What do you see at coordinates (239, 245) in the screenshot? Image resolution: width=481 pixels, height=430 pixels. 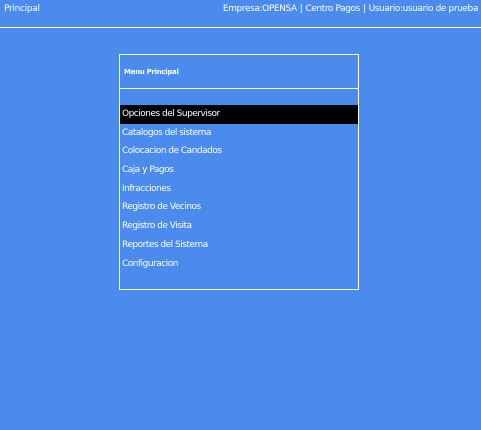 I see `menu-item-system-reports: Reportes del Sistema` at bounding box center [239, 245].